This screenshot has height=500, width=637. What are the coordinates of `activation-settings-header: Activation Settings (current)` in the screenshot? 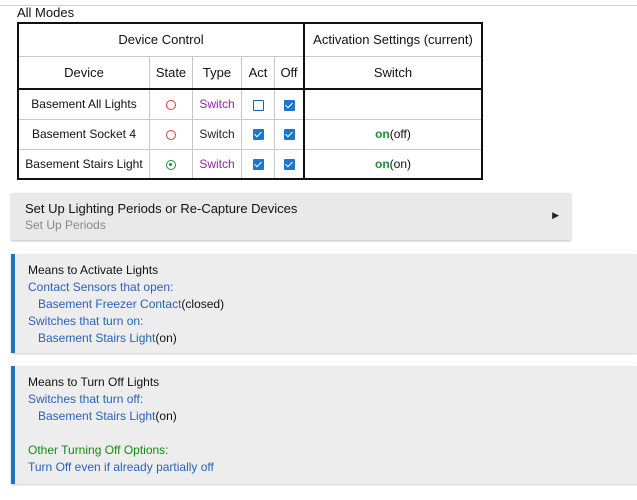 It's located at (393, 39).